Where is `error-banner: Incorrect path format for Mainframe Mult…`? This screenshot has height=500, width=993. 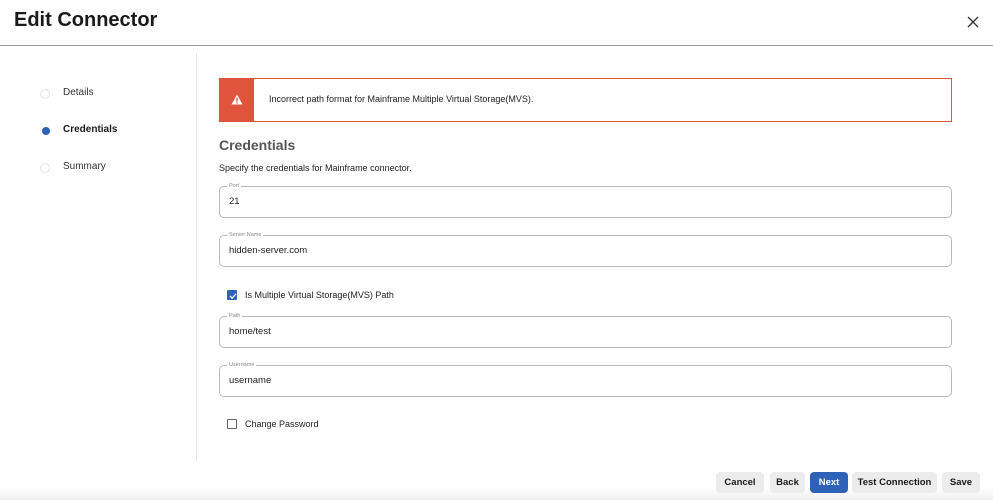
error-banner: Incorrect path format for Mainframe Mult… is located at coordinates (585, 100).